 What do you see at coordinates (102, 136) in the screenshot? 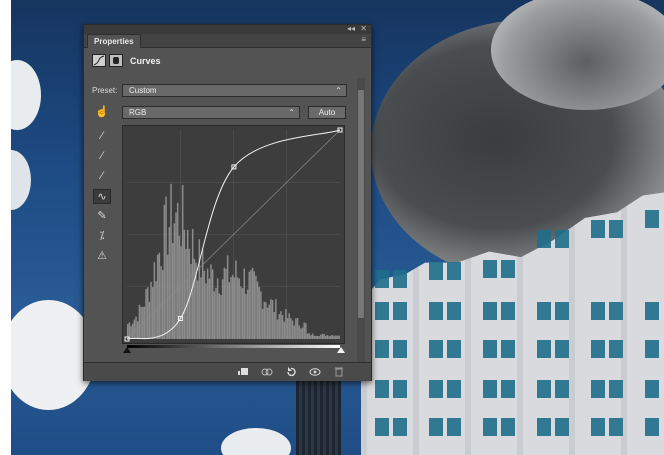
I see `black-point-eyedropper-icon: ⁄` at bounding box center [102, 136].